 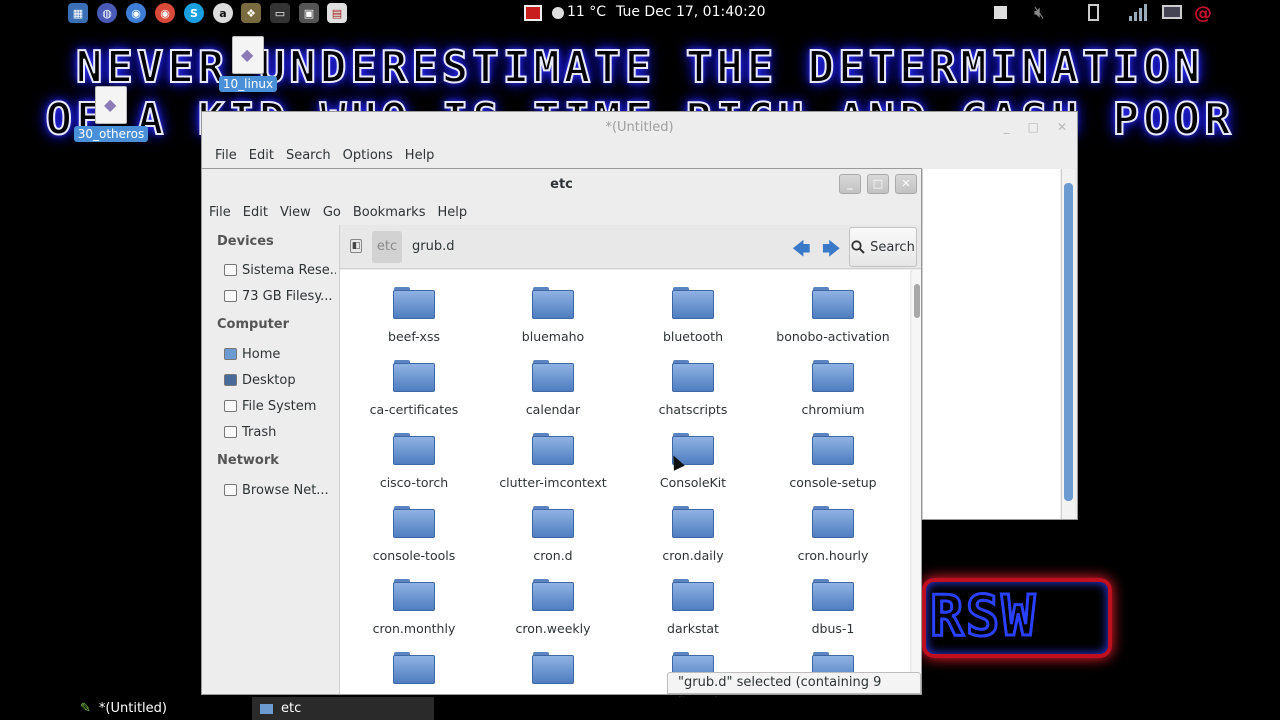 What do you see at coordinates (251, 13) in the screenshot?
I see `gimp-icon: ❖` at bounding box center [251, 13].